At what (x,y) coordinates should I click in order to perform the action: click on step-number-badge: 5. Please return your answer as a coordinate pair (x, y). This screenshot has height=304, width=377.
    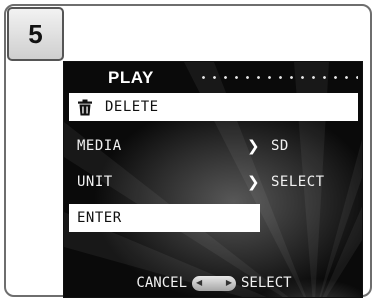
    Looking at the image, I should click on (35, 34).